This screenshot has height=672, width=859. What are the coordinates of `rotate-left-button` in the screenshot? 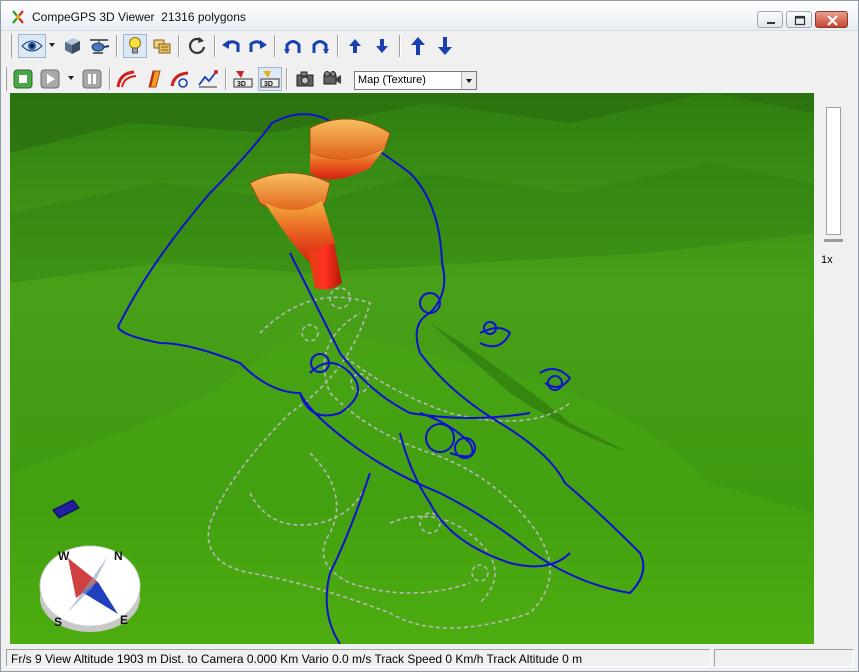 It's located at (231, 46).